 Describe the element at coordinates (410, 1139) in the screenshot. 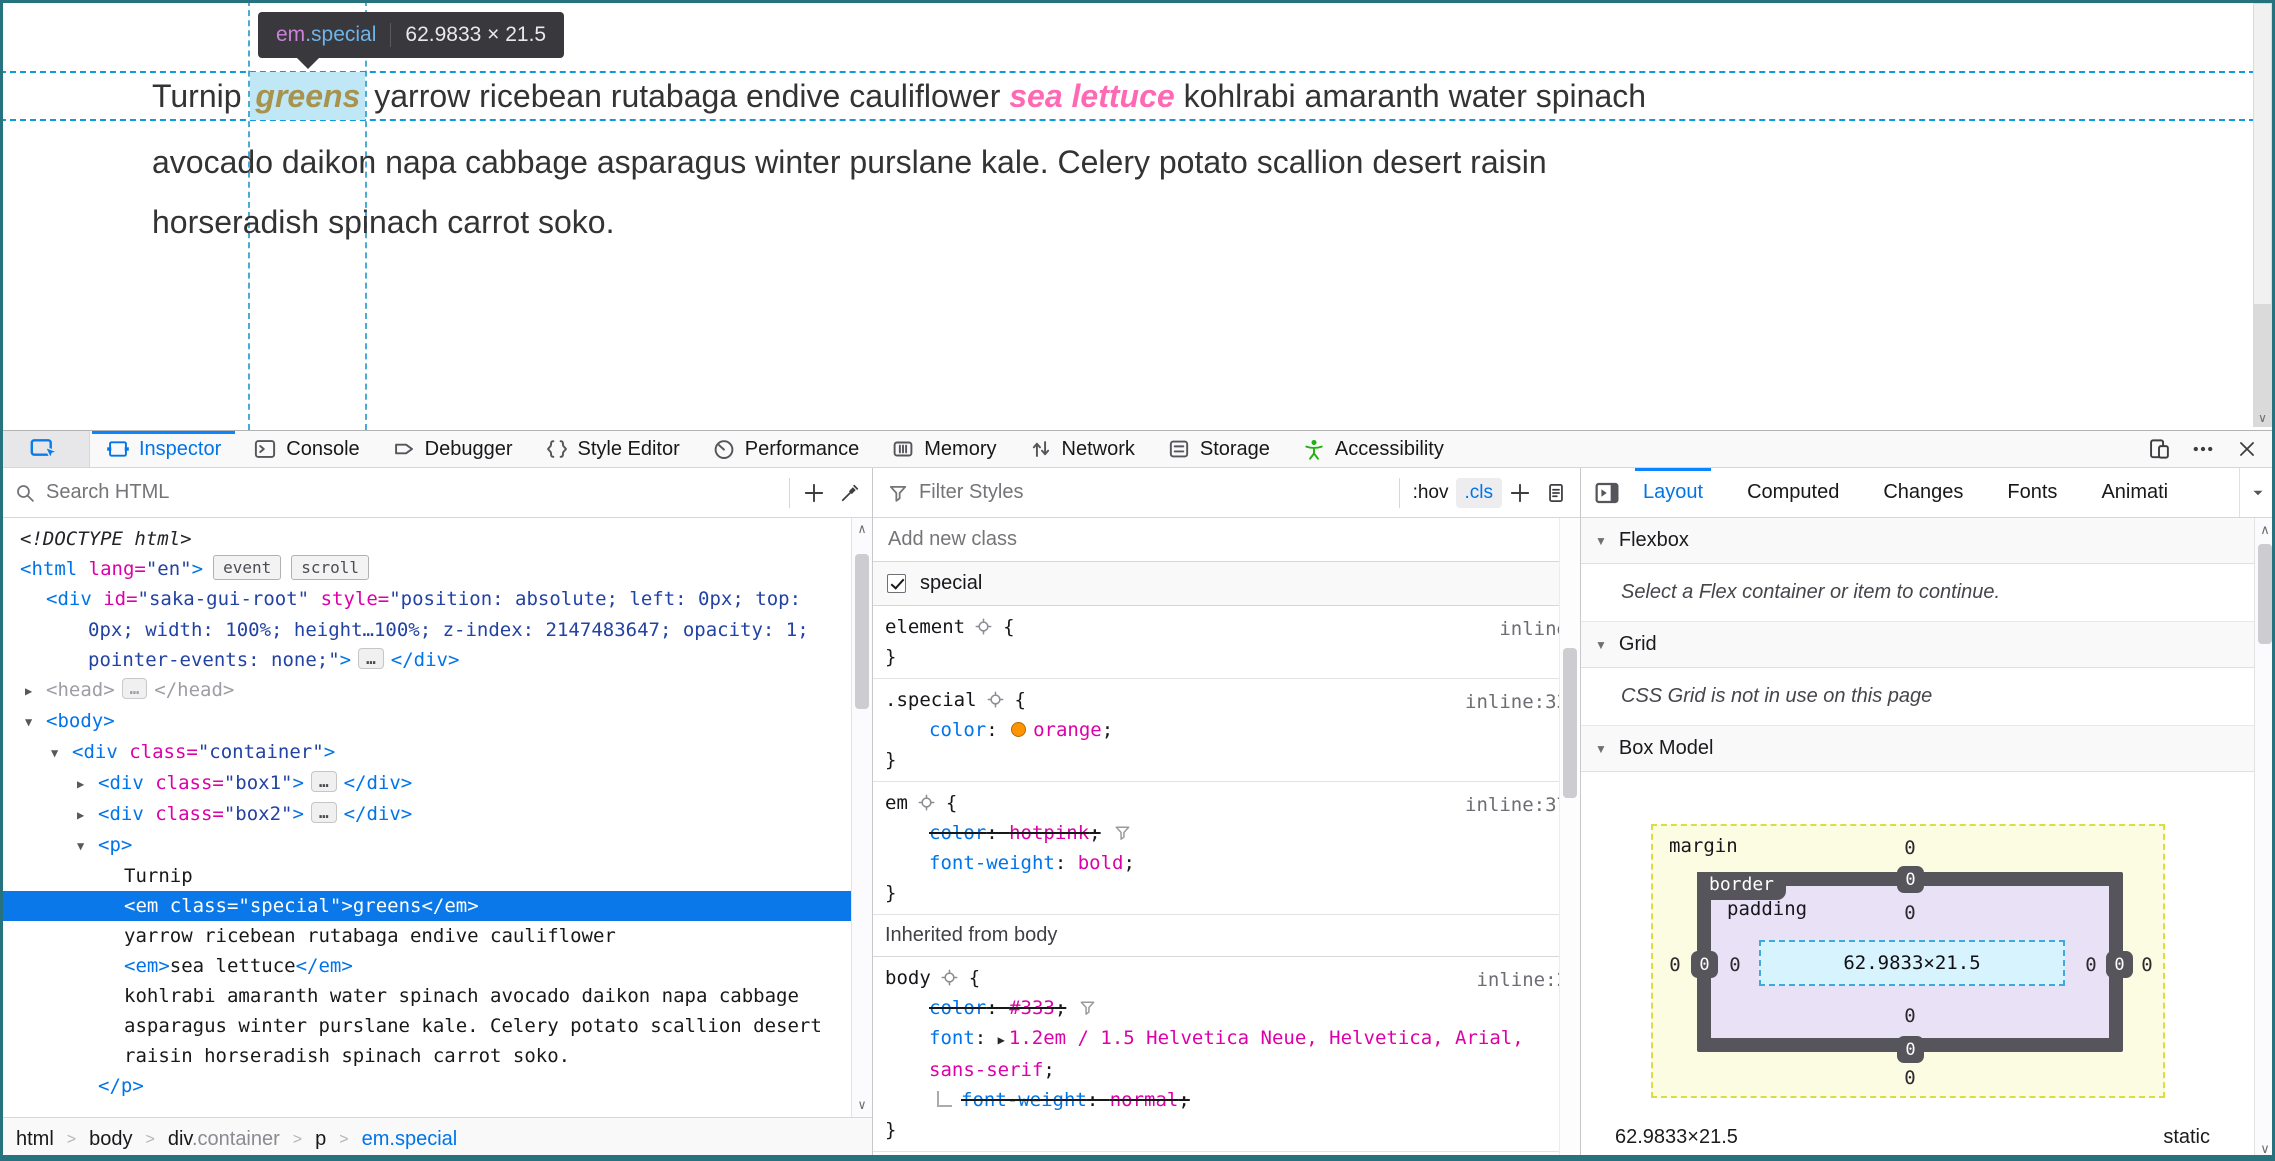

I see `breadcrumb-item: em.special` at that location.